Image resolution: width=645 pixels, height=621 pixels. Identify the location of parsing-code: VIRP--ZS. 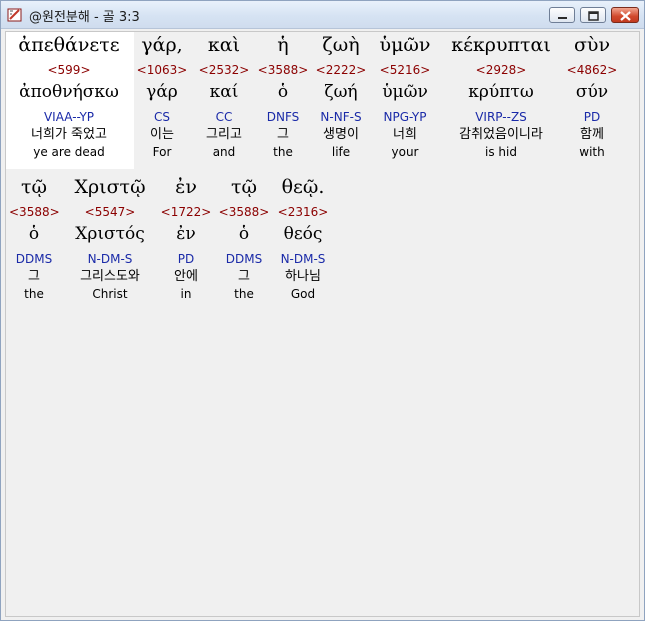
(501, 117).